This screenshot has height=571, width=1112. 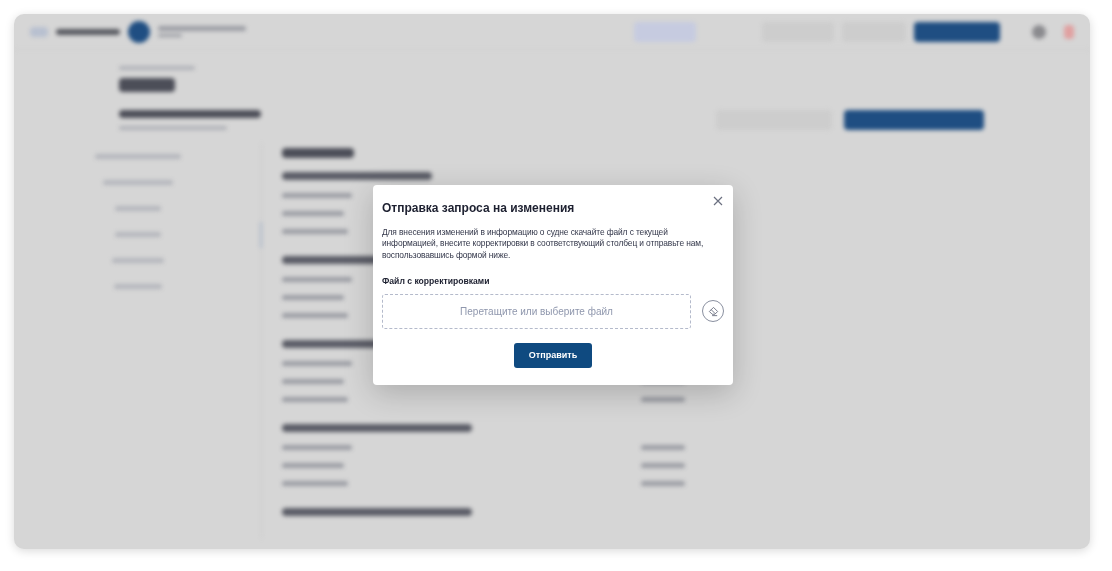 What do you see at coordinates (543, 244) in the screenshot?
I see `dialog-description: Для внесения изменений в информацию о судне скачайте файл с текущей информацией, внесите корректировки в соответствующий столбец и отправьте нам, воспользовавшись формой ниже.` at bounding box center [543, 244].